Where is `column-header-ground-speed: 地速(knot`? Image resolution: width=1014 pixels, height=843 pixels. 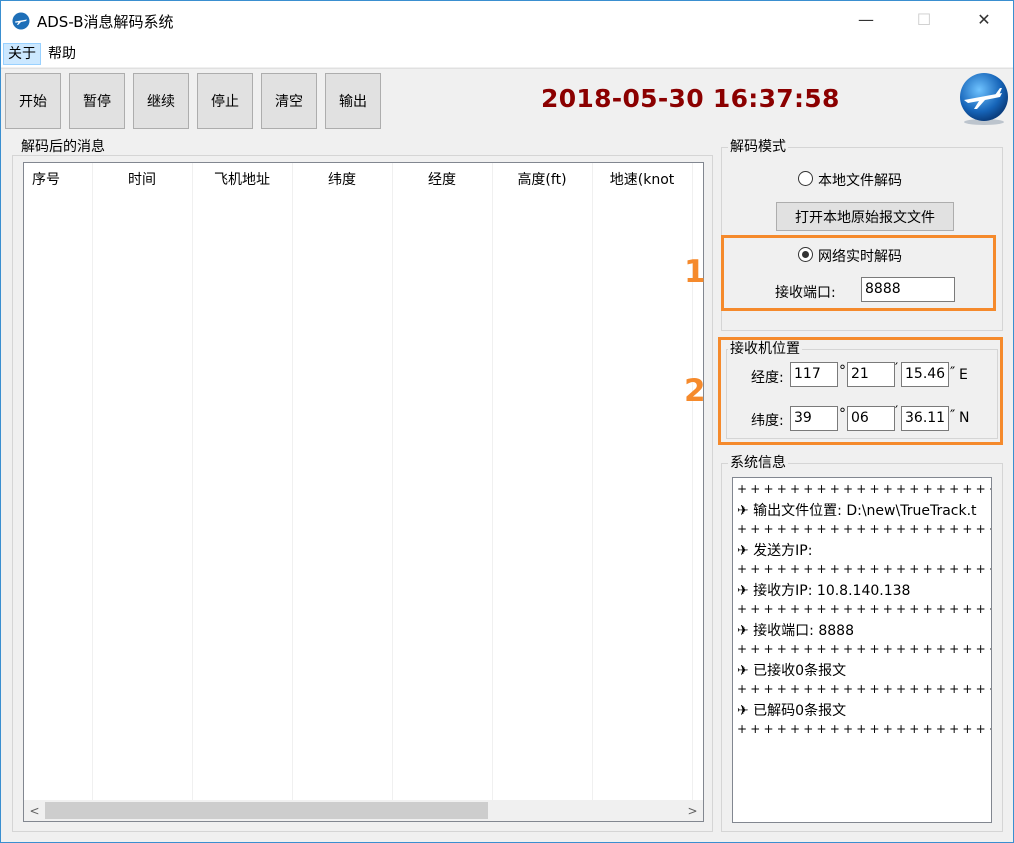
column-header-ground-speed: 地速(knot is located at coordinates (642, 179).